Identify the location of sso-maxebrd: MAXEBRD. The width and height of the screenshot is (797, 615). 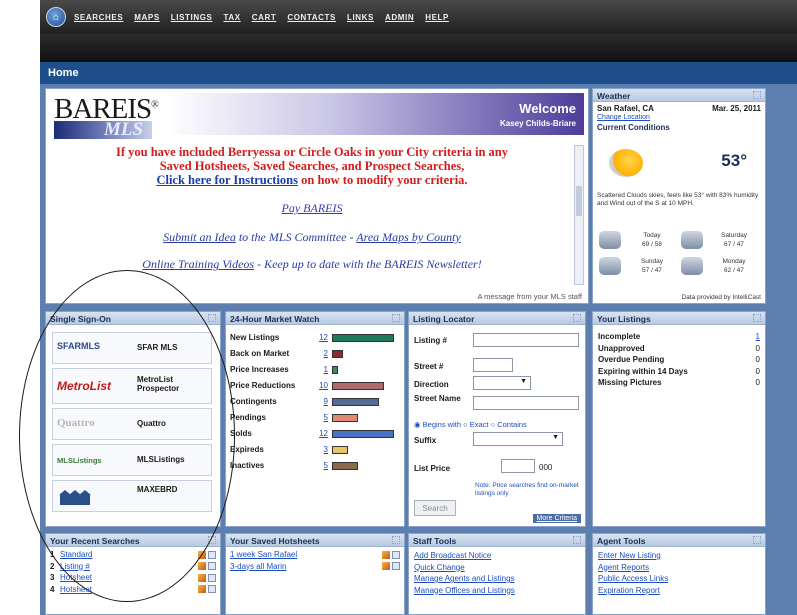
(132, 496).